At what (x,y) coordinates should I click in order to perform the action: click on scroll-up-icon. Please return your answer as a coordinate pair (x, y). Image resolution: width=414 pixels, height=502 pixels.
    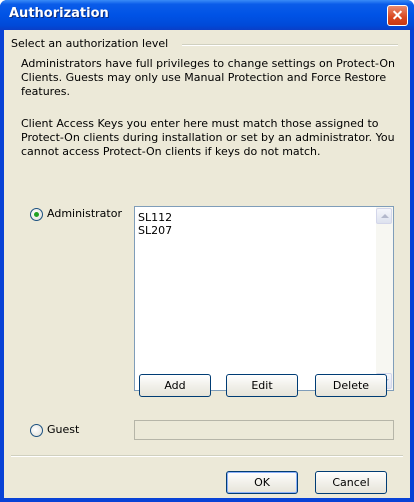
    Looking at the image, I should click on (384, 216).